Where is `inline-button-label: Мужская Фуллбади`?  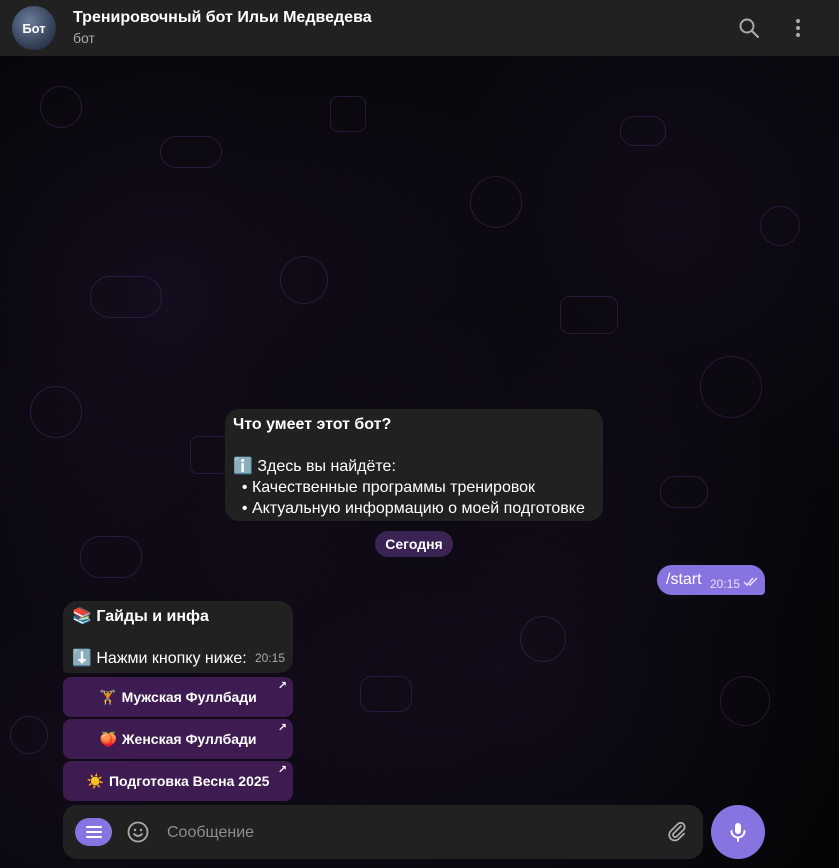
inline-button-label: Мужская Фуллбади is located at coordinates (189, 697).